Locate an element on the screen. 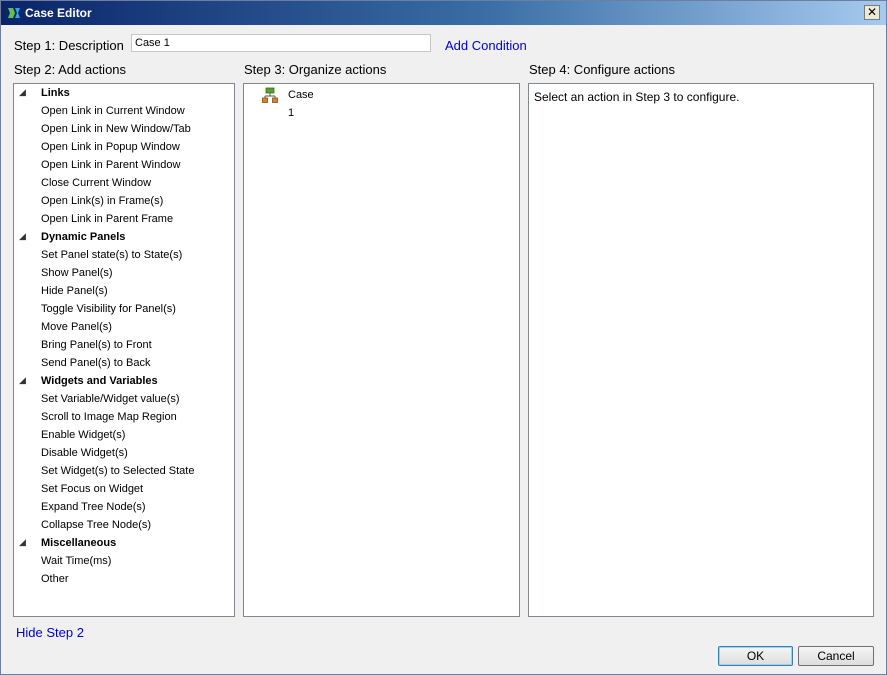 The image size is (887, 675). tree-group-miscellaneous: ◢ Miscellaneous is located at coordinates (124, 543).